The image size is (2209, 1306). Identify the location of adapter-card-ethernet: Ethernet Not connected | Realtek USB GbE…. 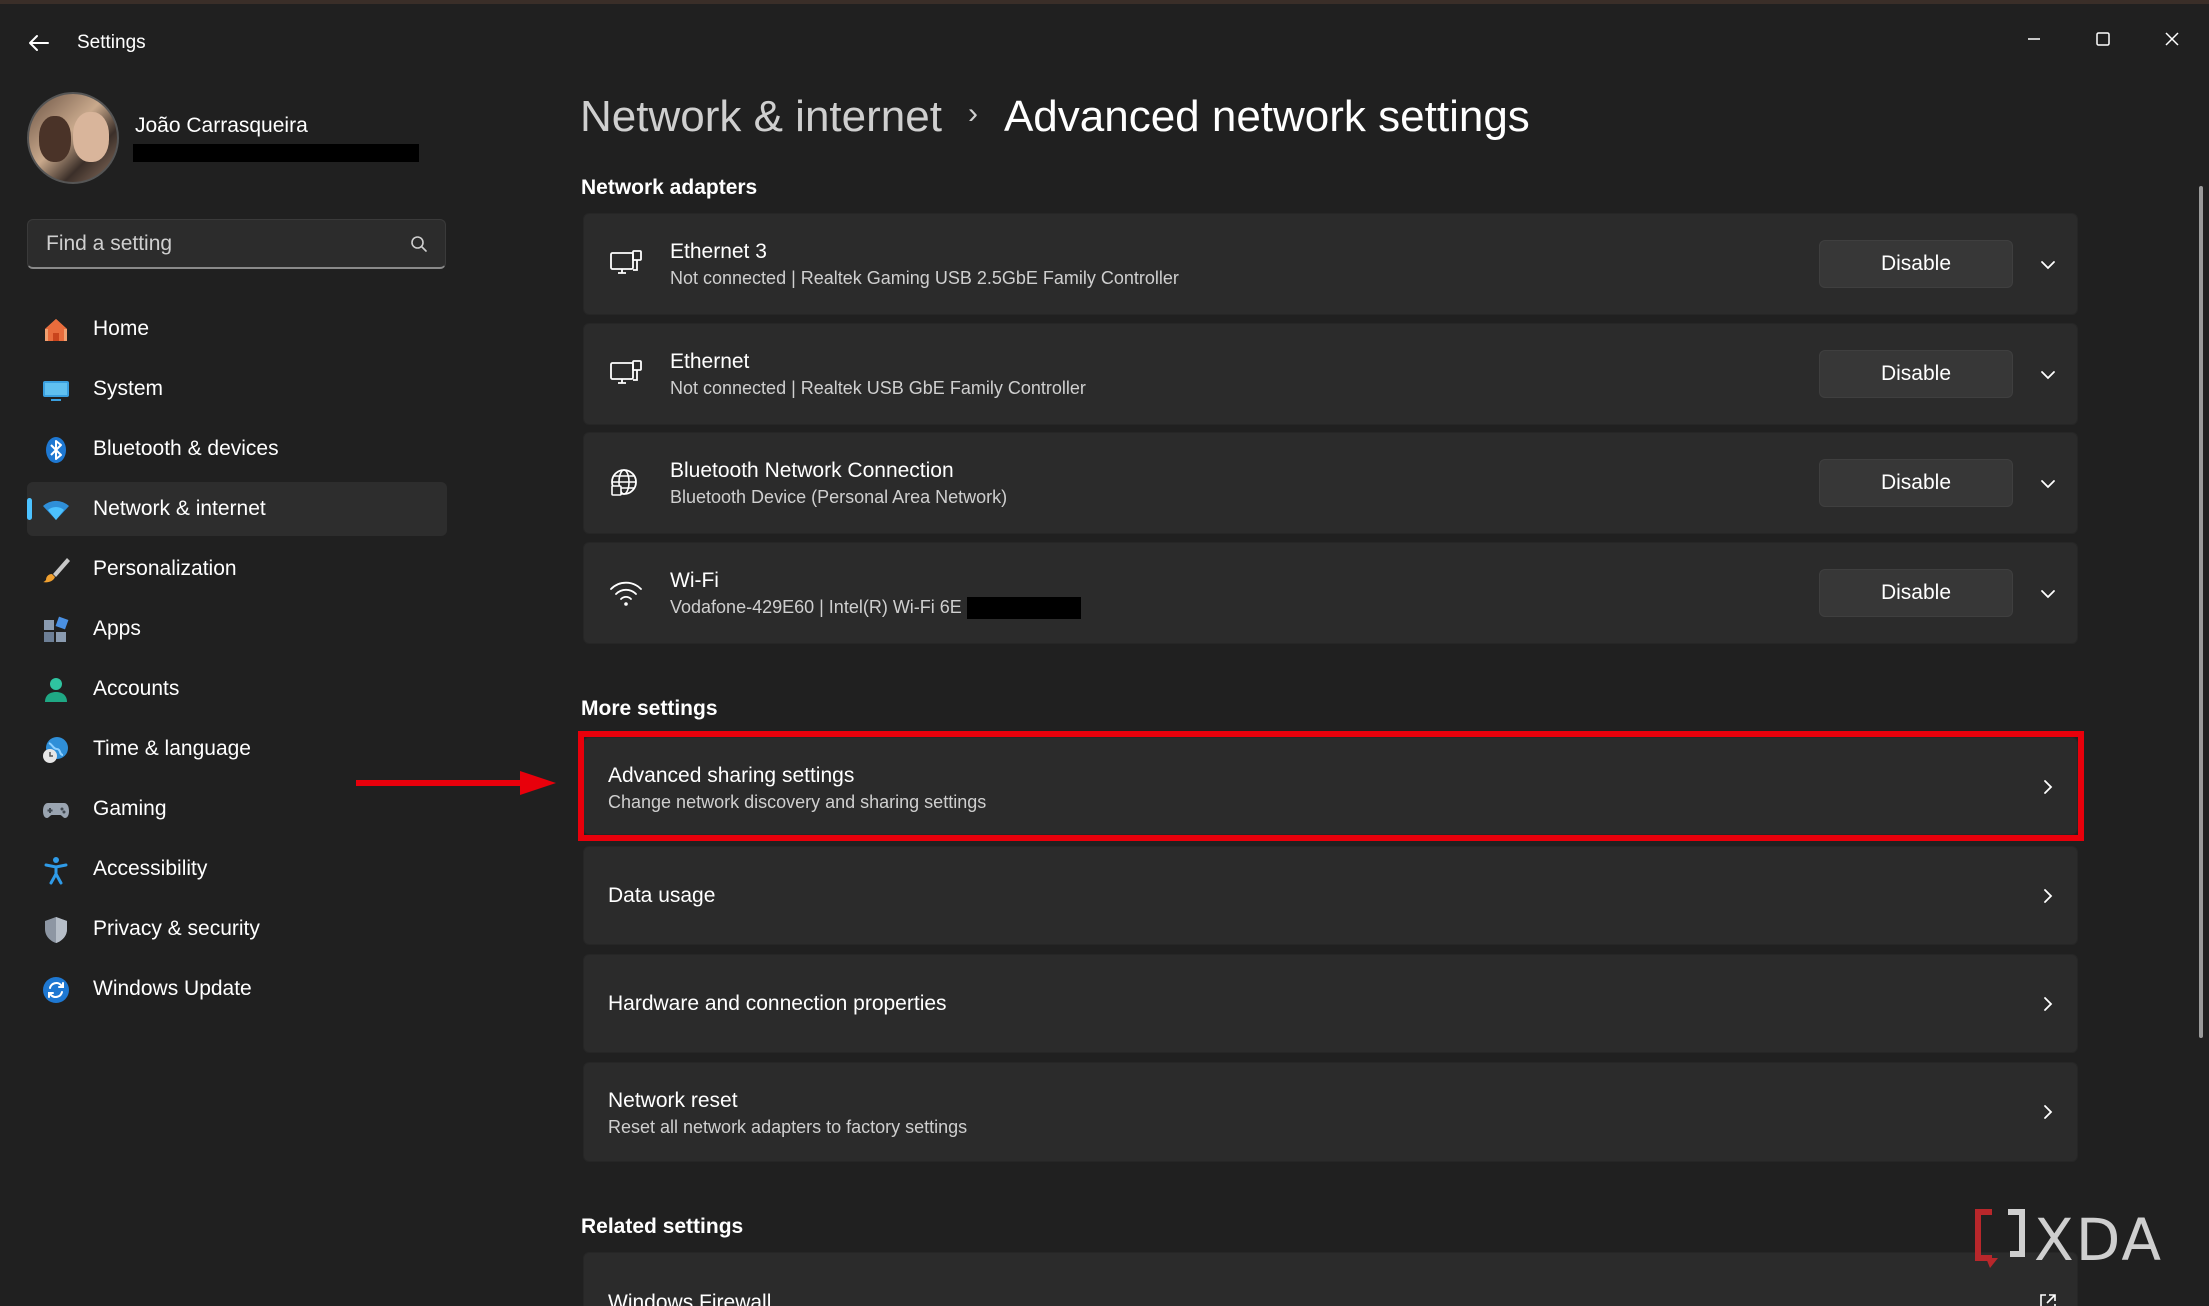
(1330, 374).